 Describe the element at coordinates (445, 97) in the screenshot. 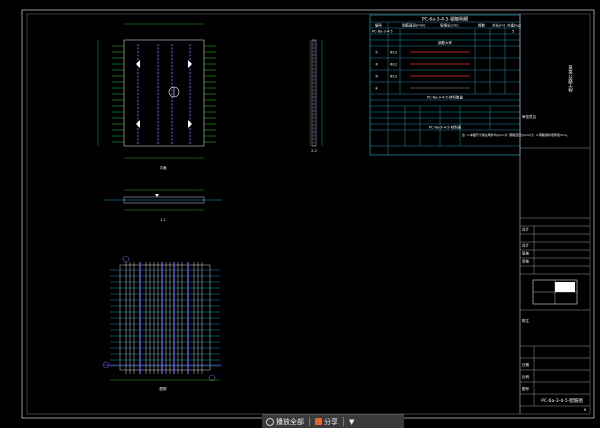

I see `table-subtitle-qty: PC-6a-3-4-5-材料数量` at that location.